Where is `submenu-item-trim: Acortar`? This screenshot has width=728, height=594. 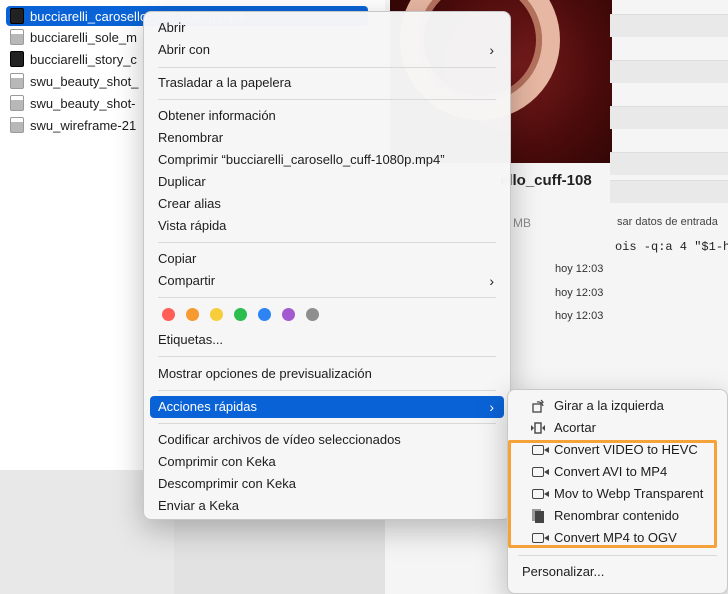 submenu-item-trim: Acortar is located at coordinates (617, 428).